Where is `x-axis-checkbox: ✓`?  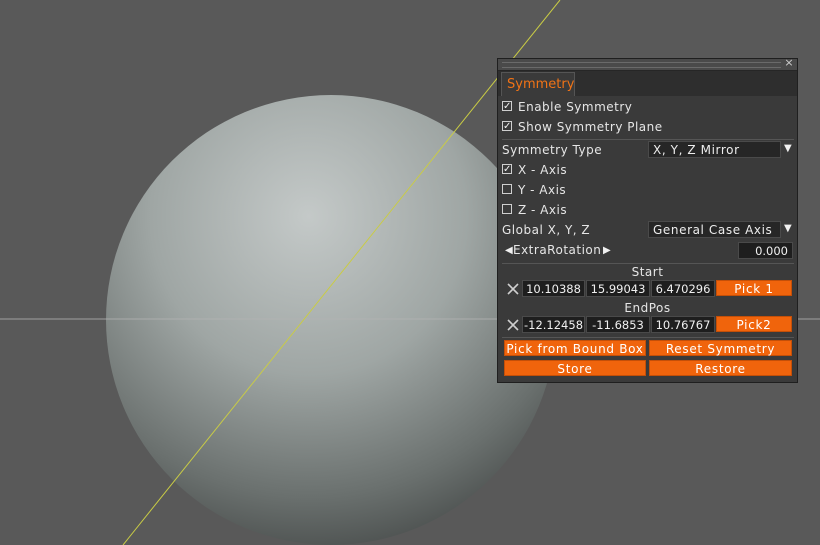 x-axis-checkbox: ✓ is located at coordinates (507, 169).